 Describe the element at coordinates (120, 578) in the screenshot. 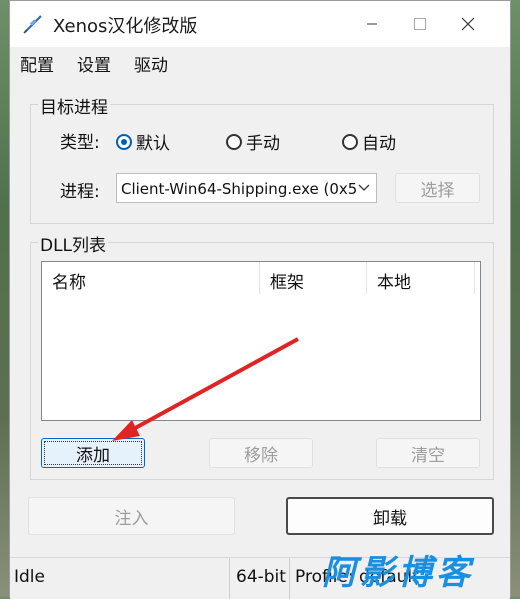

I see `status-state: Idle` at that location.